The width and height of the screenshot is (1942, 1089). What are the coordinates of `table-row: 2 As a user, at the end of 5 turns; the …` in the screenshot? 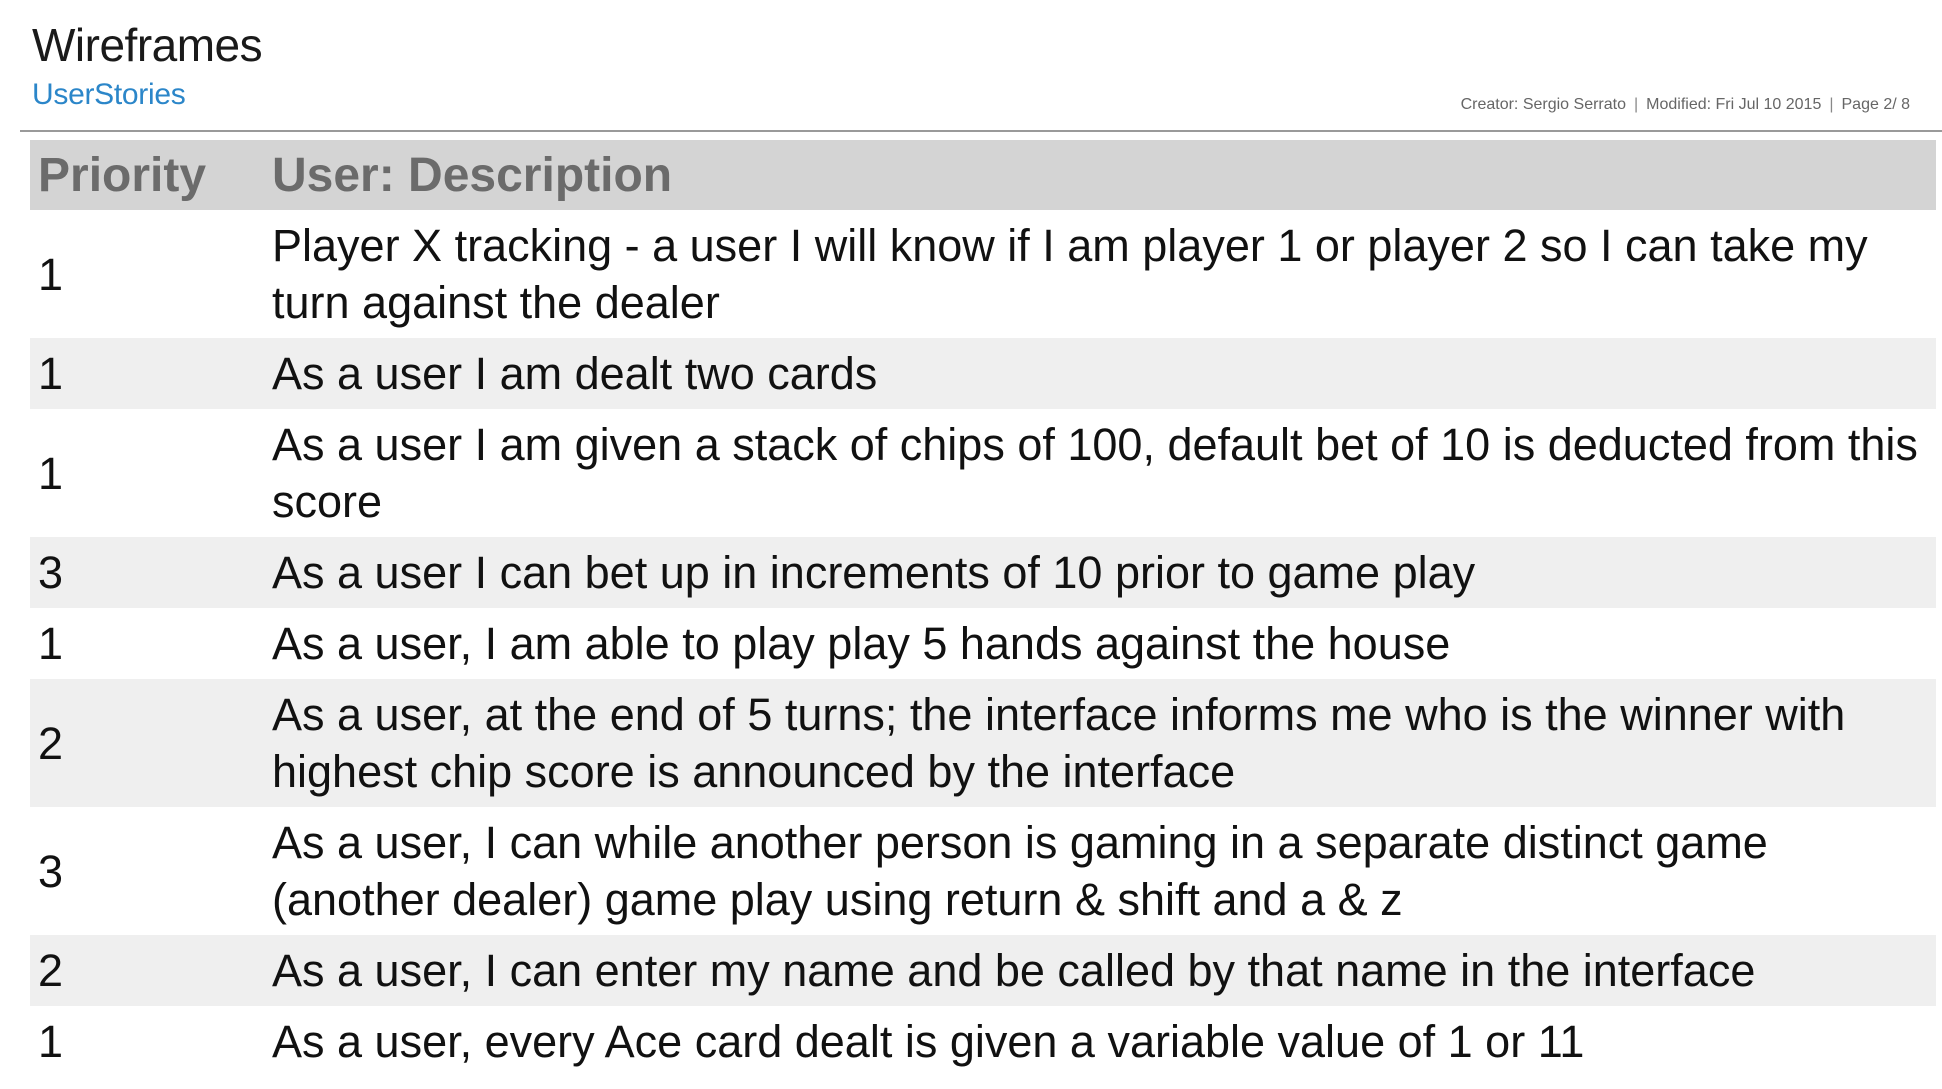 It's located at (983, 743).